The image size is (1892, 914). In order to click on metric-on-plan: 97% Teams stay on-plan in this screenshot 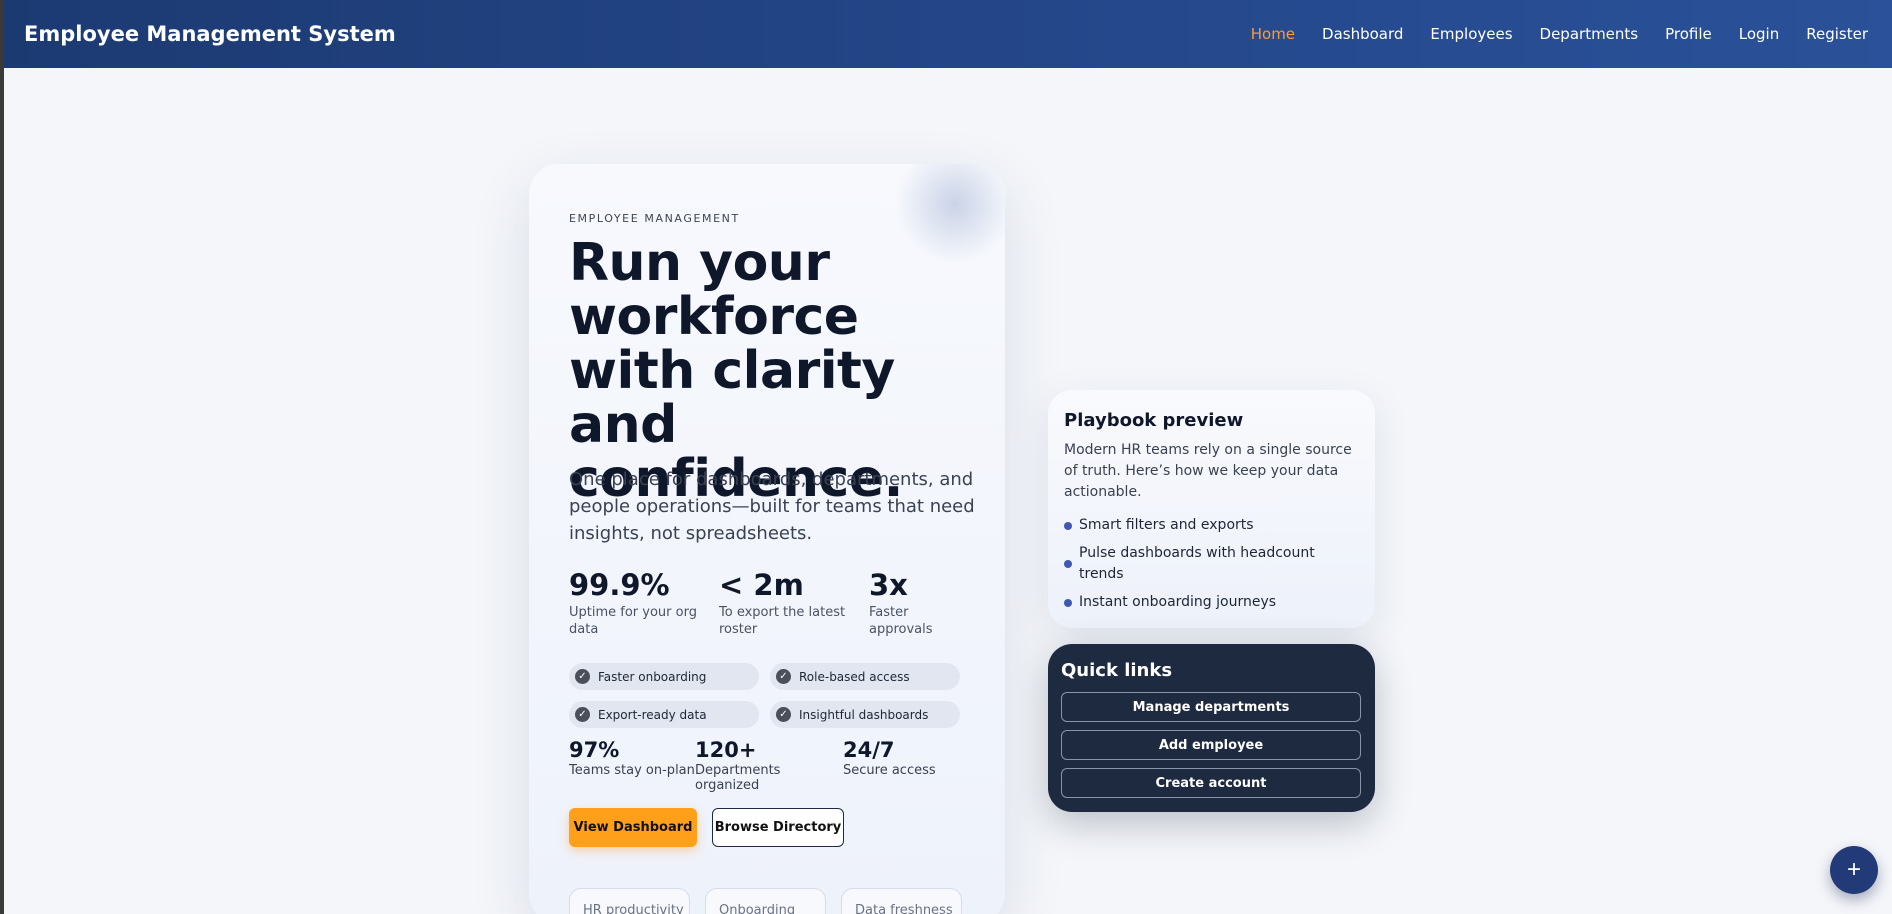, I will do `click(632, 765)`.